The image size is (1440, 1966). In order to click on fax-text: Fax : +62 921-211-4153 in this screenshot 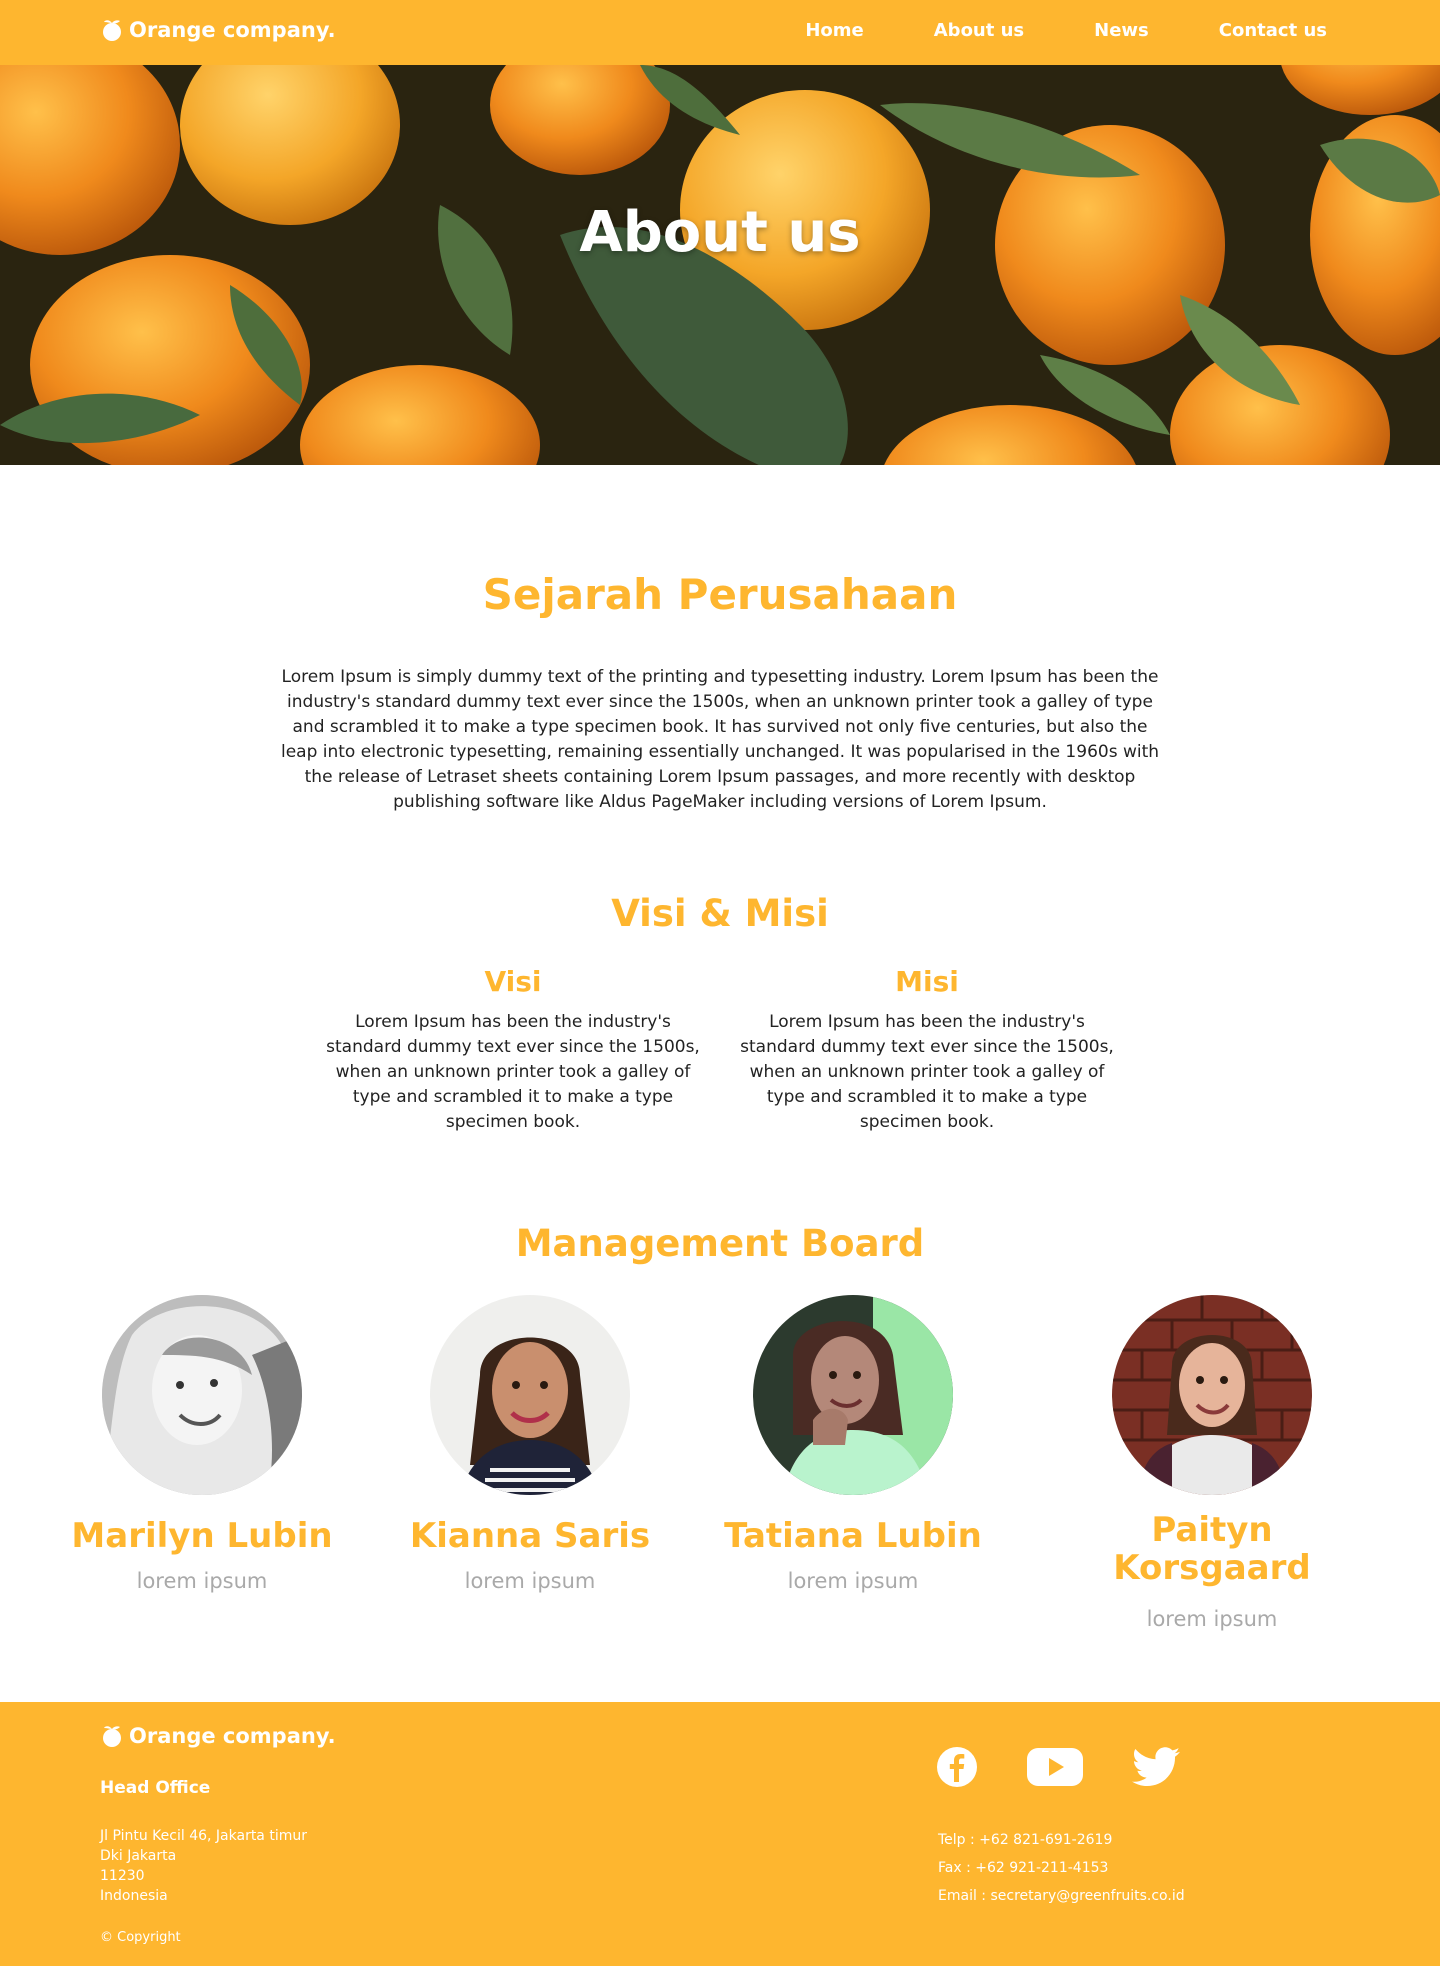, I will do `click(1023, 1868)`.